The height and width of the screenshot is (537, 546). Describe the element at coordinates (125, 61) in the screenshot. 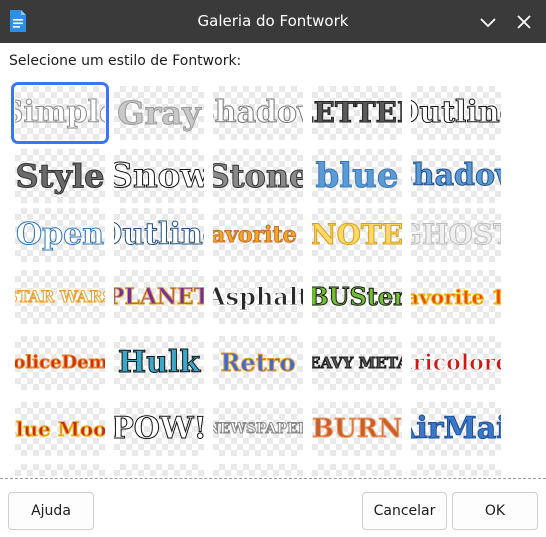

I see `gallery-prompt: Selecione um estilo de Fontwork:` at that location.